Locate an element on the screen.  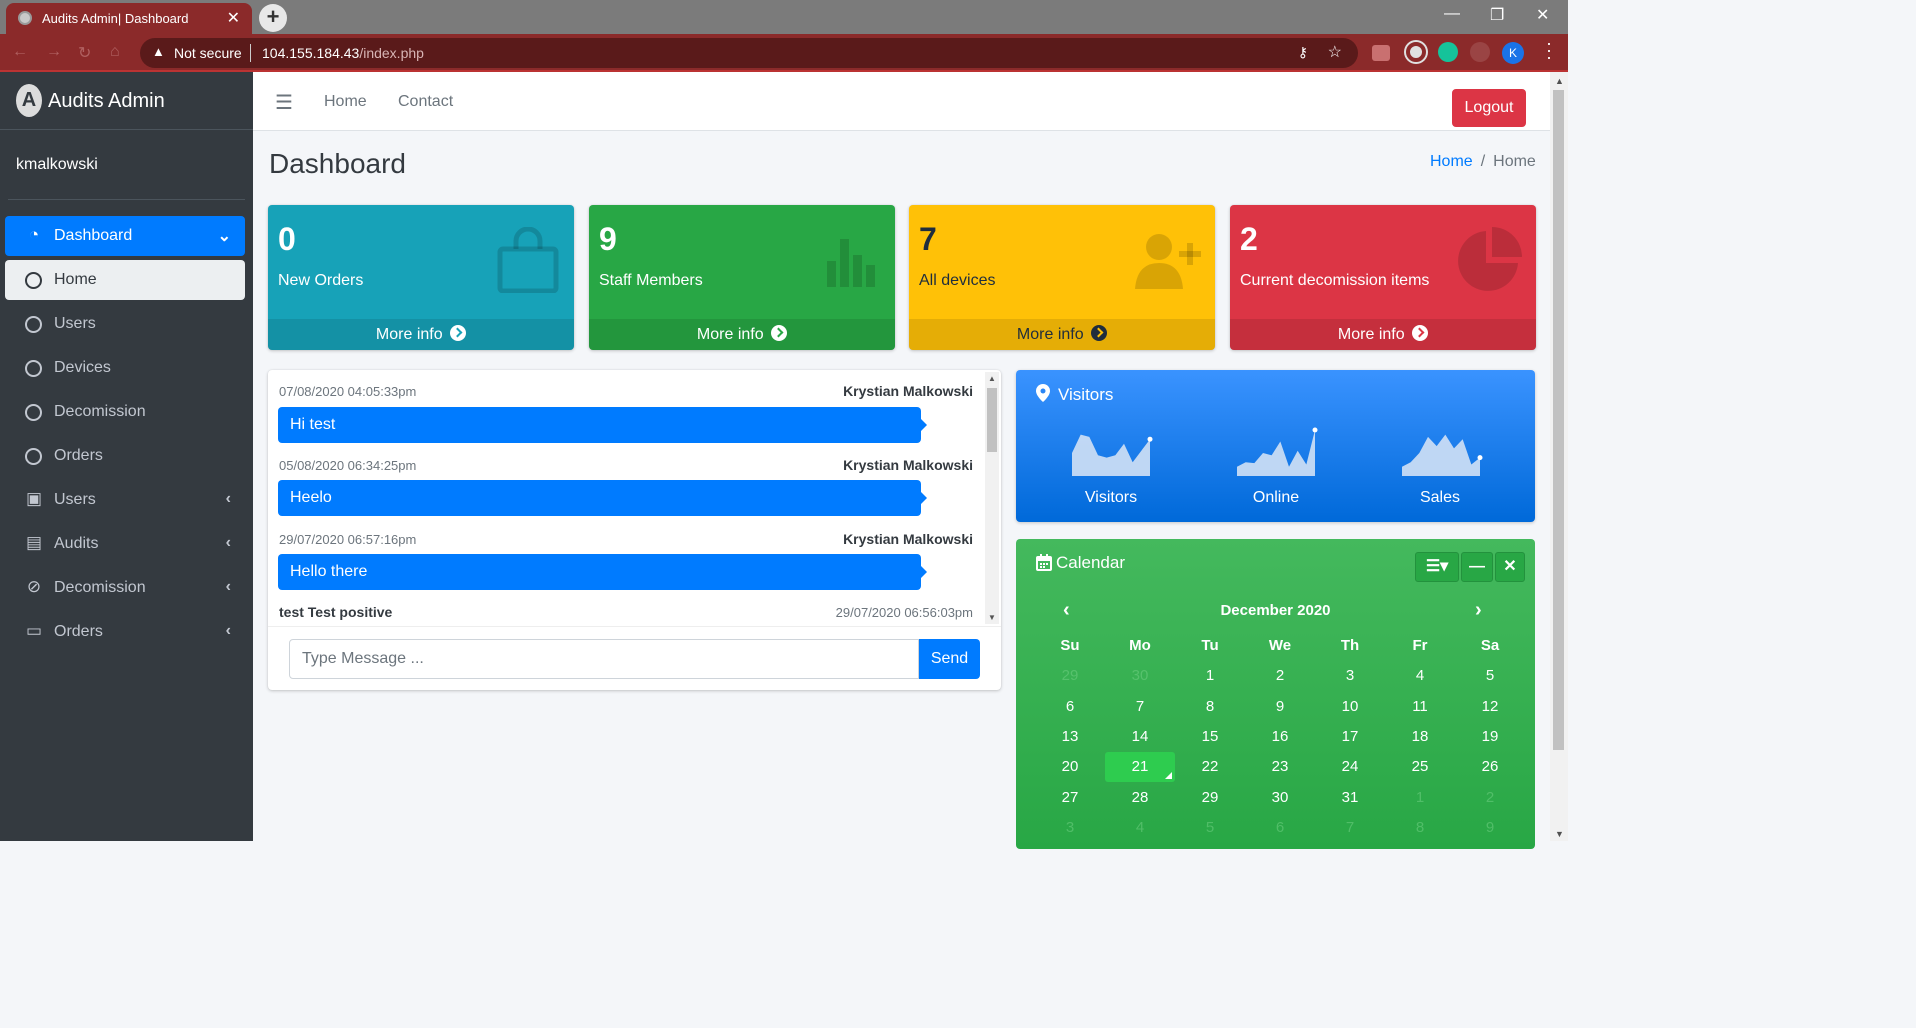
sidebar-item-users-group: ▣ Users ‹ is located at coordinates (125, 500).